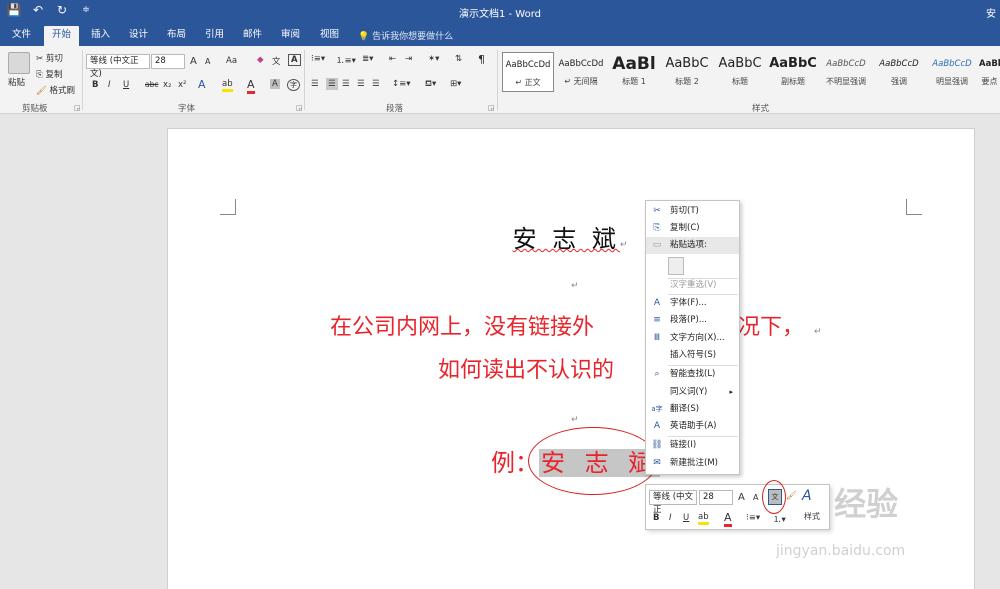 Image resolution: width=1000 pixels, height=589 pixels. I want to click on menu-item-new-comment: ✉ 新建批注(M), so click(692, 463).